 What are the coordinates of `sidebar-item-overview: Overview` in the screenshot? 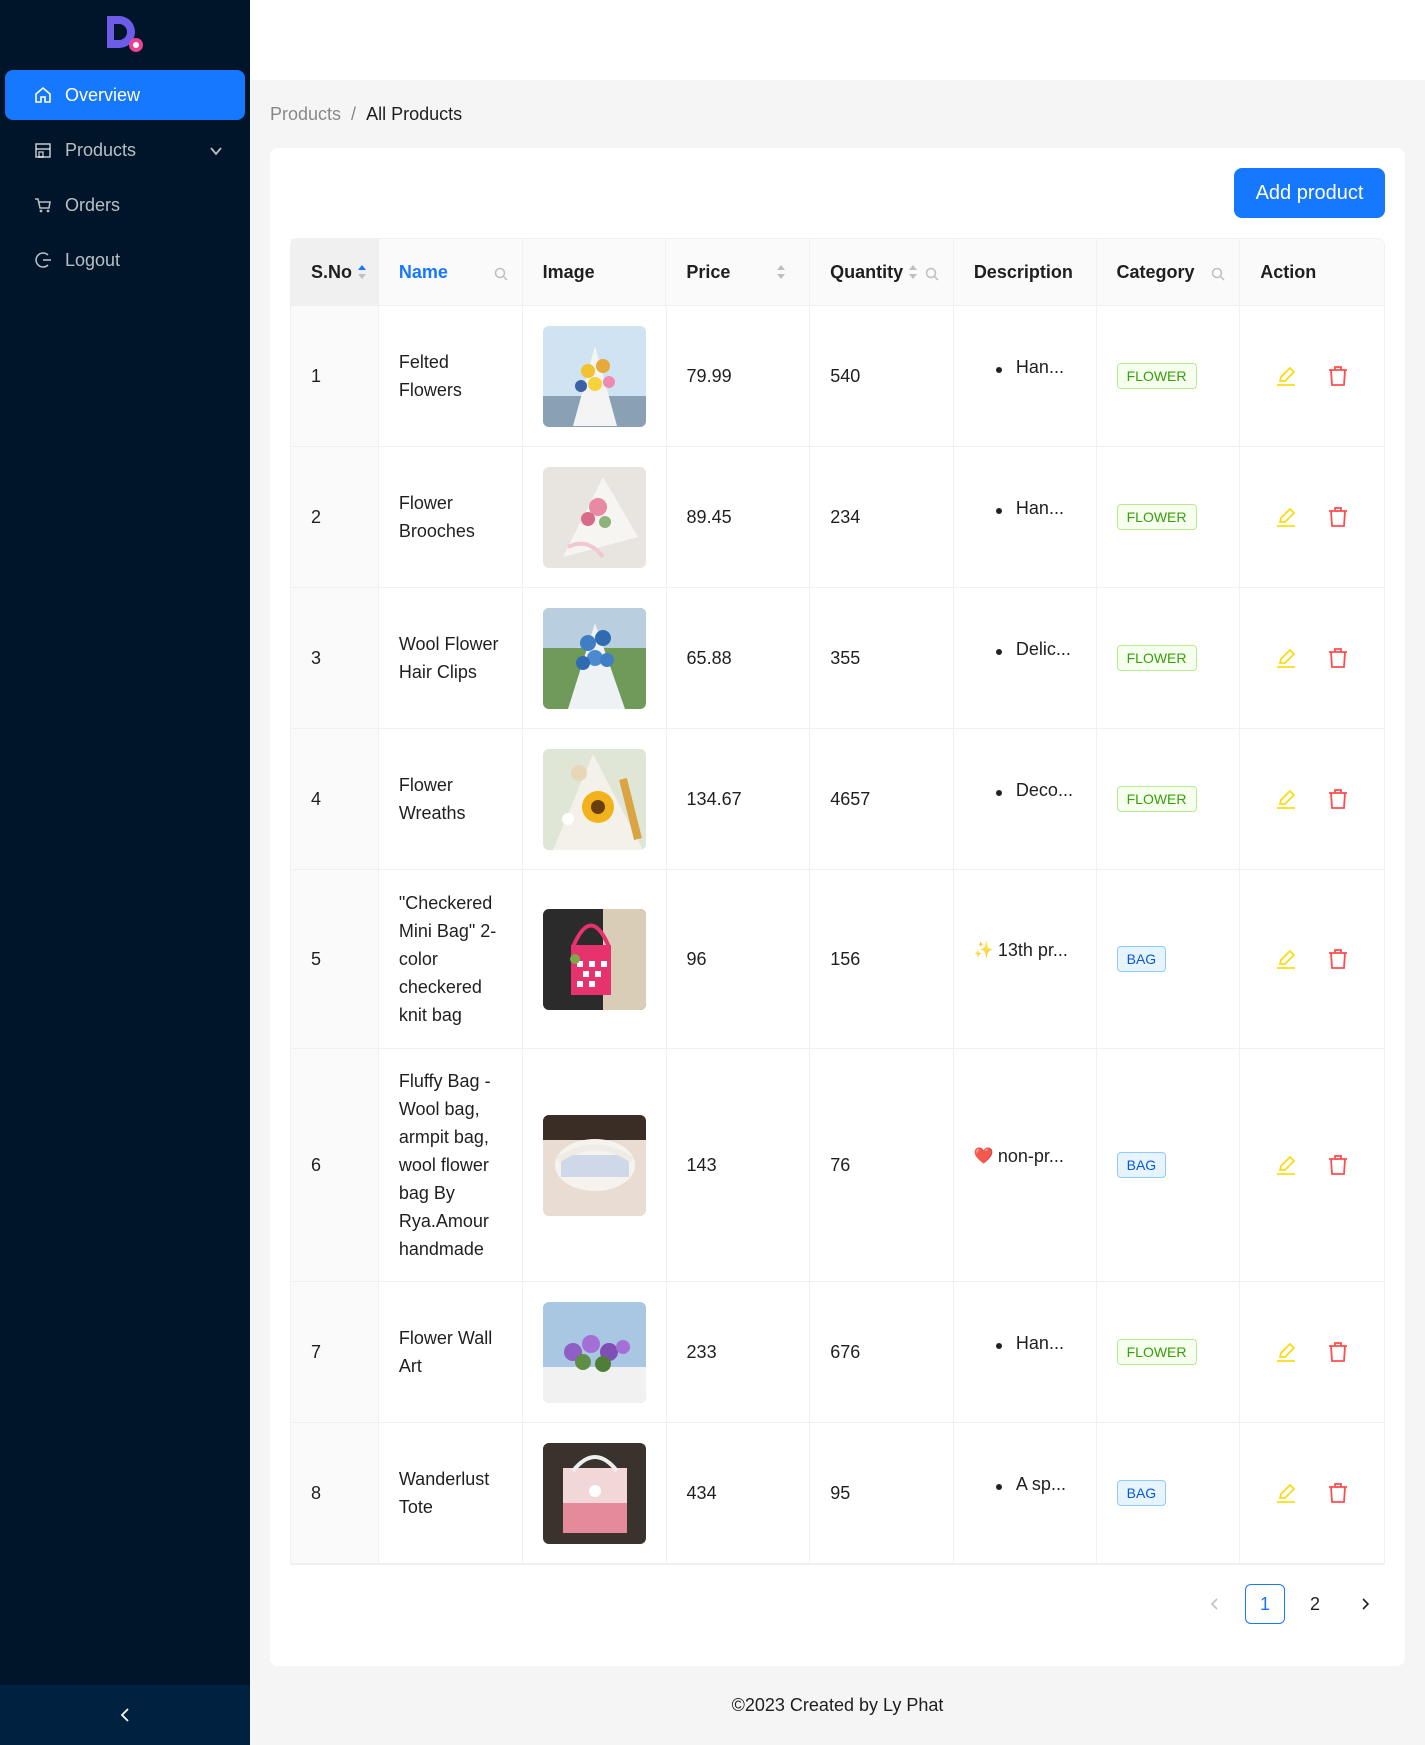 It's located at (125, 95).